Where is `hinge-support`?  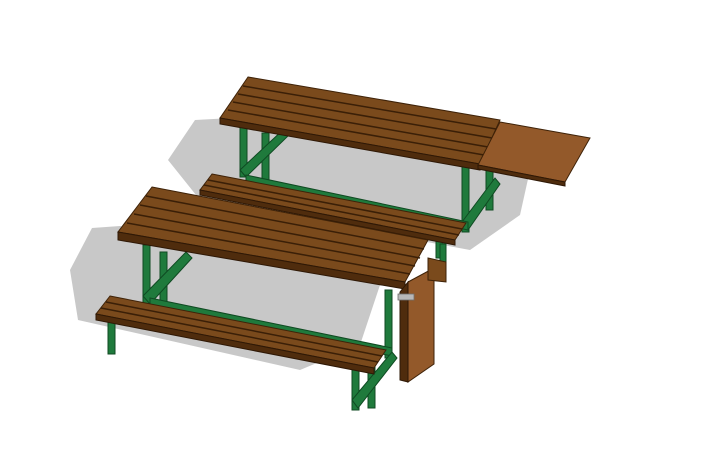 hinge-support is located at coordinates (437, 270).